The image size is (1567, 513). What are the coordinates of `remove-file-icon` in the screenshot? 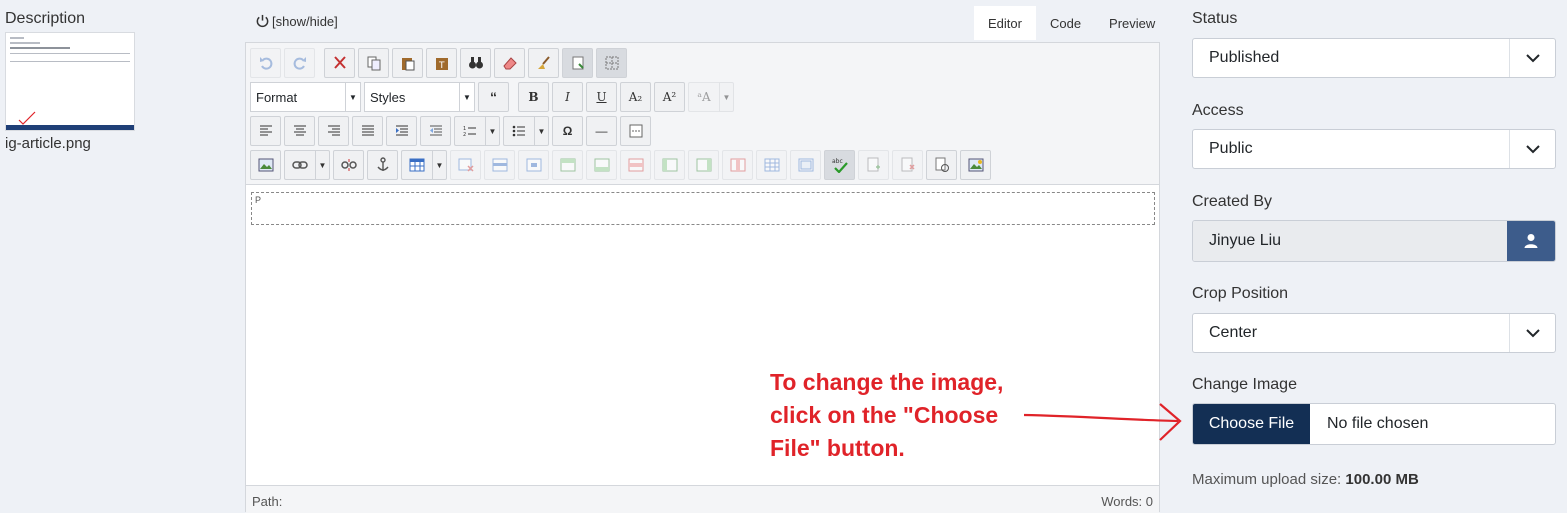 It's located at (907, 165).